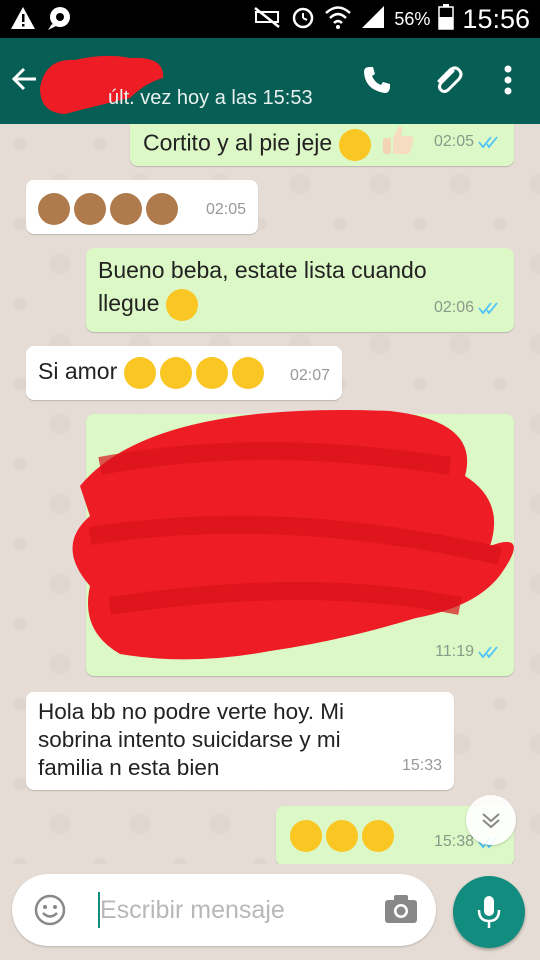 The height and width of the screenshot is (960, 540). I want to click on message-bubble-outgoing: Cortito y al pie jeje 02:05, so click(322, 145).